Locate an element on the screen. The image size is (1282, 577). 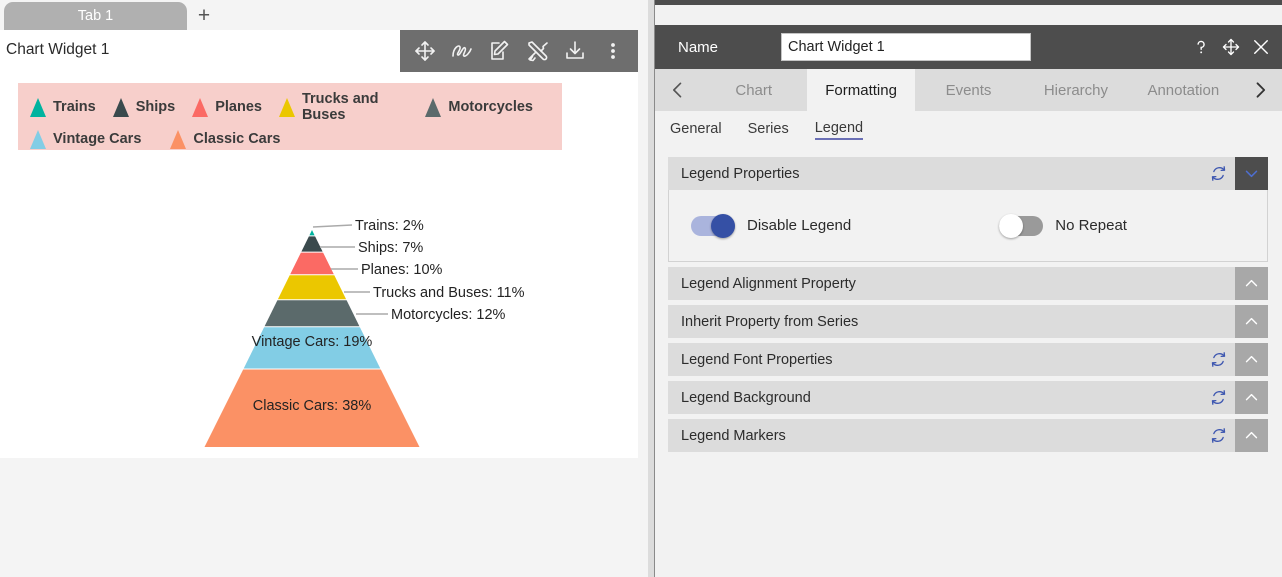
slice-label-trucks-and-buses: Trucks and Buses: 11% is located at coordinates (449, 293).